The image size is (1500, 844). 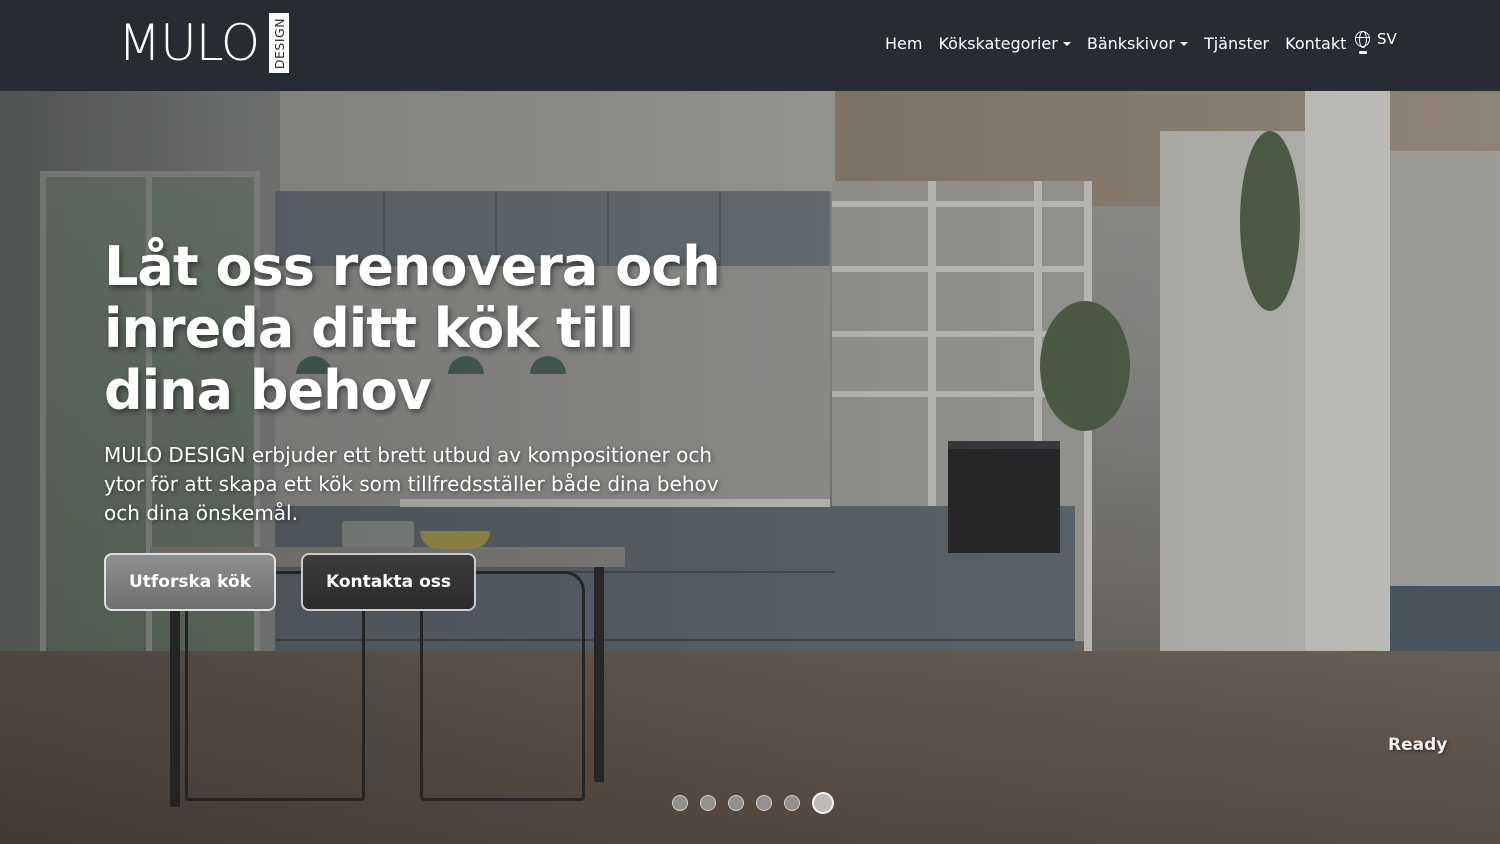 I want to click on brand-name: MULO, so click(x=189, y=43).